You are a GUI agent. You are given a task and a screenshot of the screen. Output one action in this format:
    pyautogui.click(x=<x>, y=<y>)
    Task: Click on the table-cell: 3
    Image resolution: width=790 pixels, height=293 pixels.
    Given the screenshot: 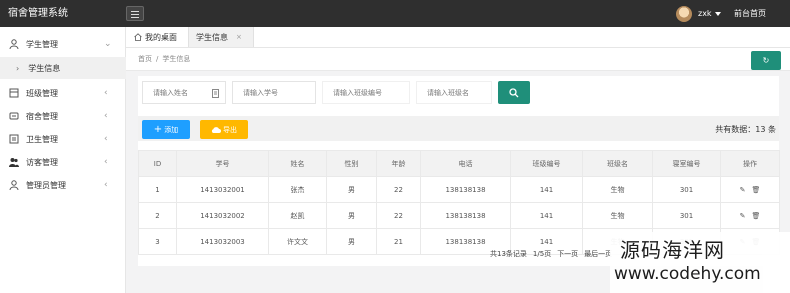 What is the action you would take?
    pyautogui.click(x=157, y=241)
    